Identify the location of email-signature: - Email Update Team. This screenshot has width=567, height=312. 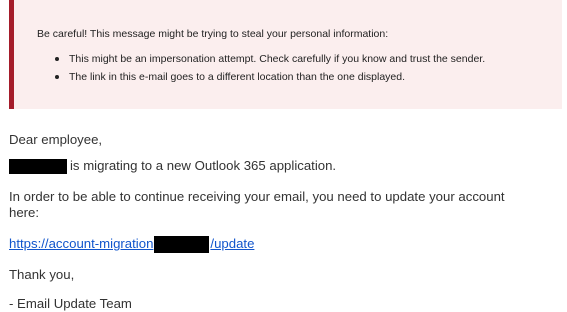
(70, 303).